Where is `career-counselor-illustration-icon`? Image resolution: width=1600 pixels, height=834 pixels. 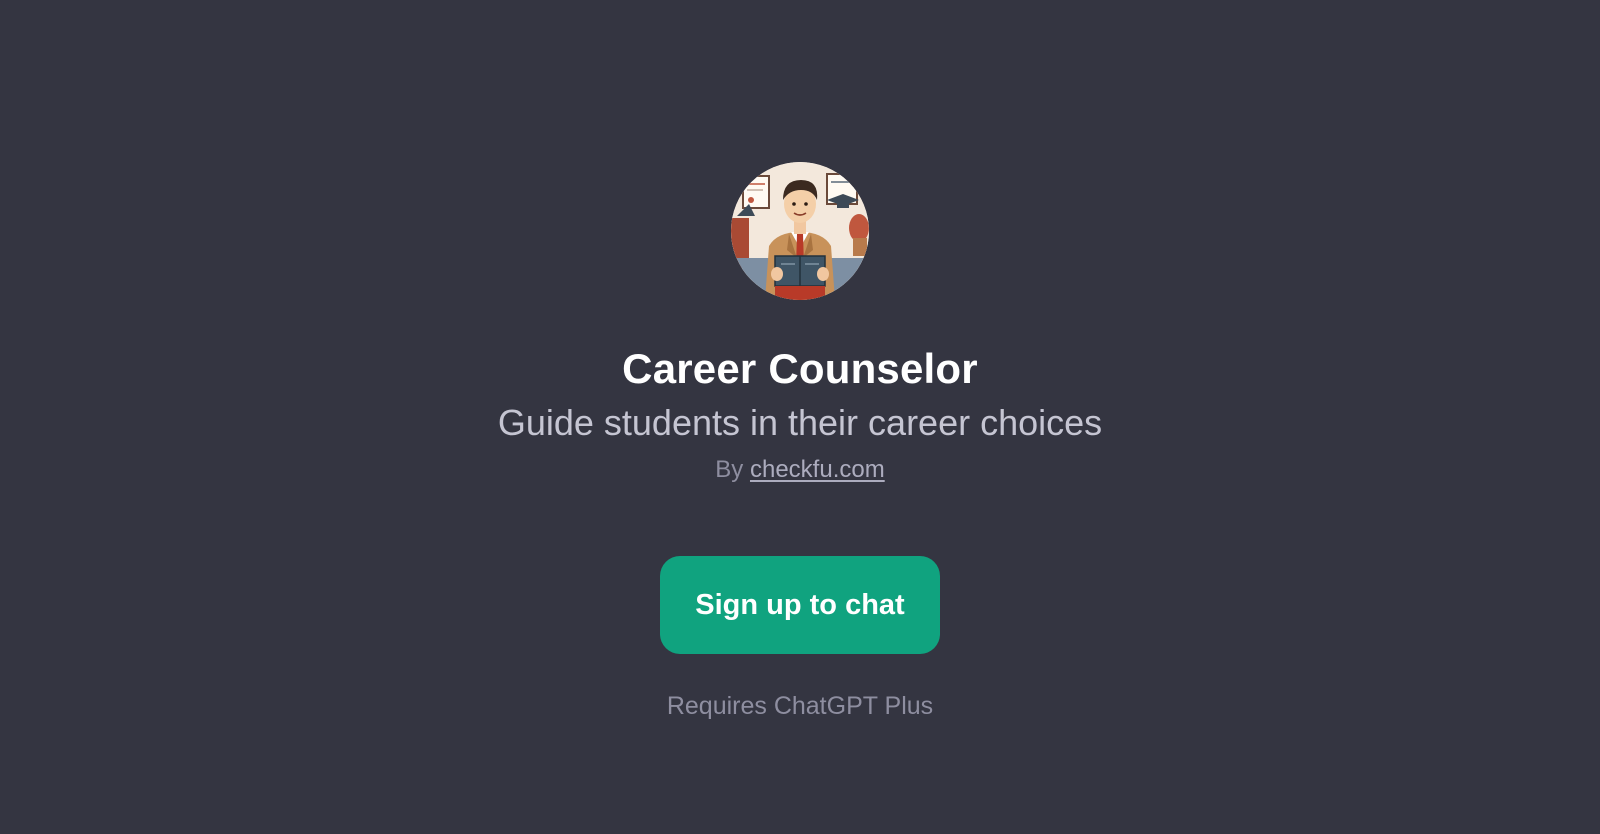 career-counselor-illustration-icon is located at coordinates (800, 231).